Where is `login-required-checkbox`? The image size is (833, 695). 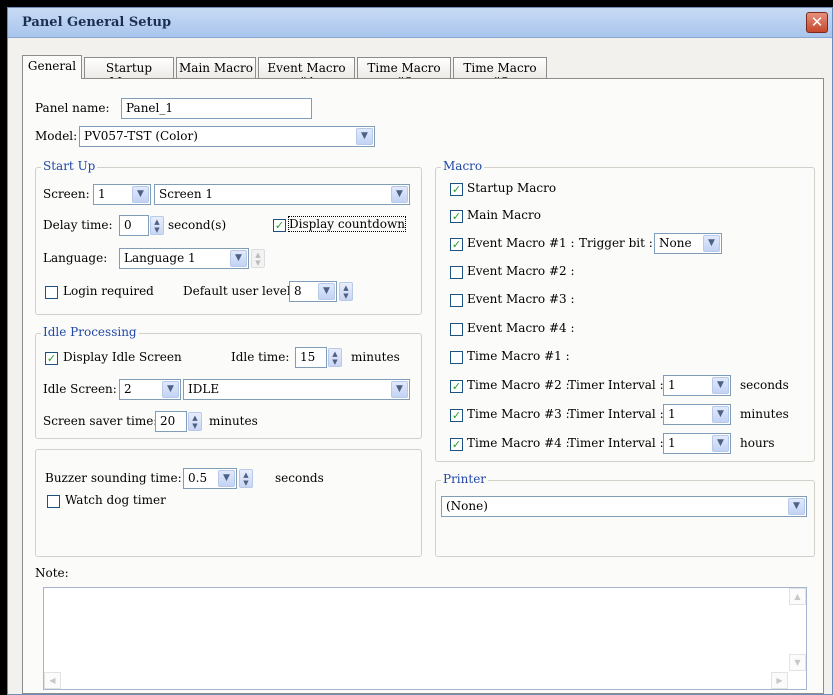
login-required-checkbox is located at coordinates (51, 292).